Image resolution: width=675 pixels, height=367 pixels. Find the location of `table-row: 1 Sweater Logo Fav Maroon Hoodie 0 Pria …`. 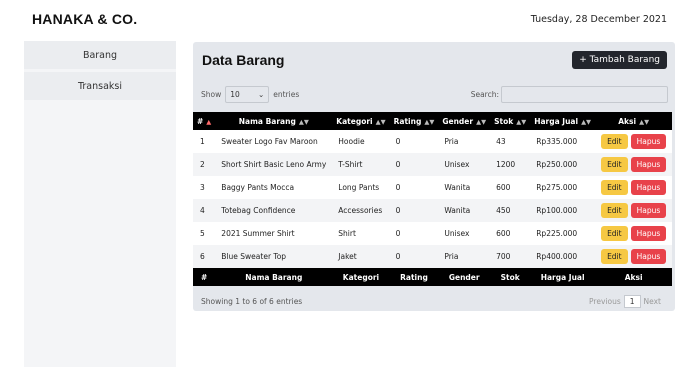

table-row: 1 Sweater Logo Fav Maroon Hoodie 0 Pria … is located at coordinates (433, 141).